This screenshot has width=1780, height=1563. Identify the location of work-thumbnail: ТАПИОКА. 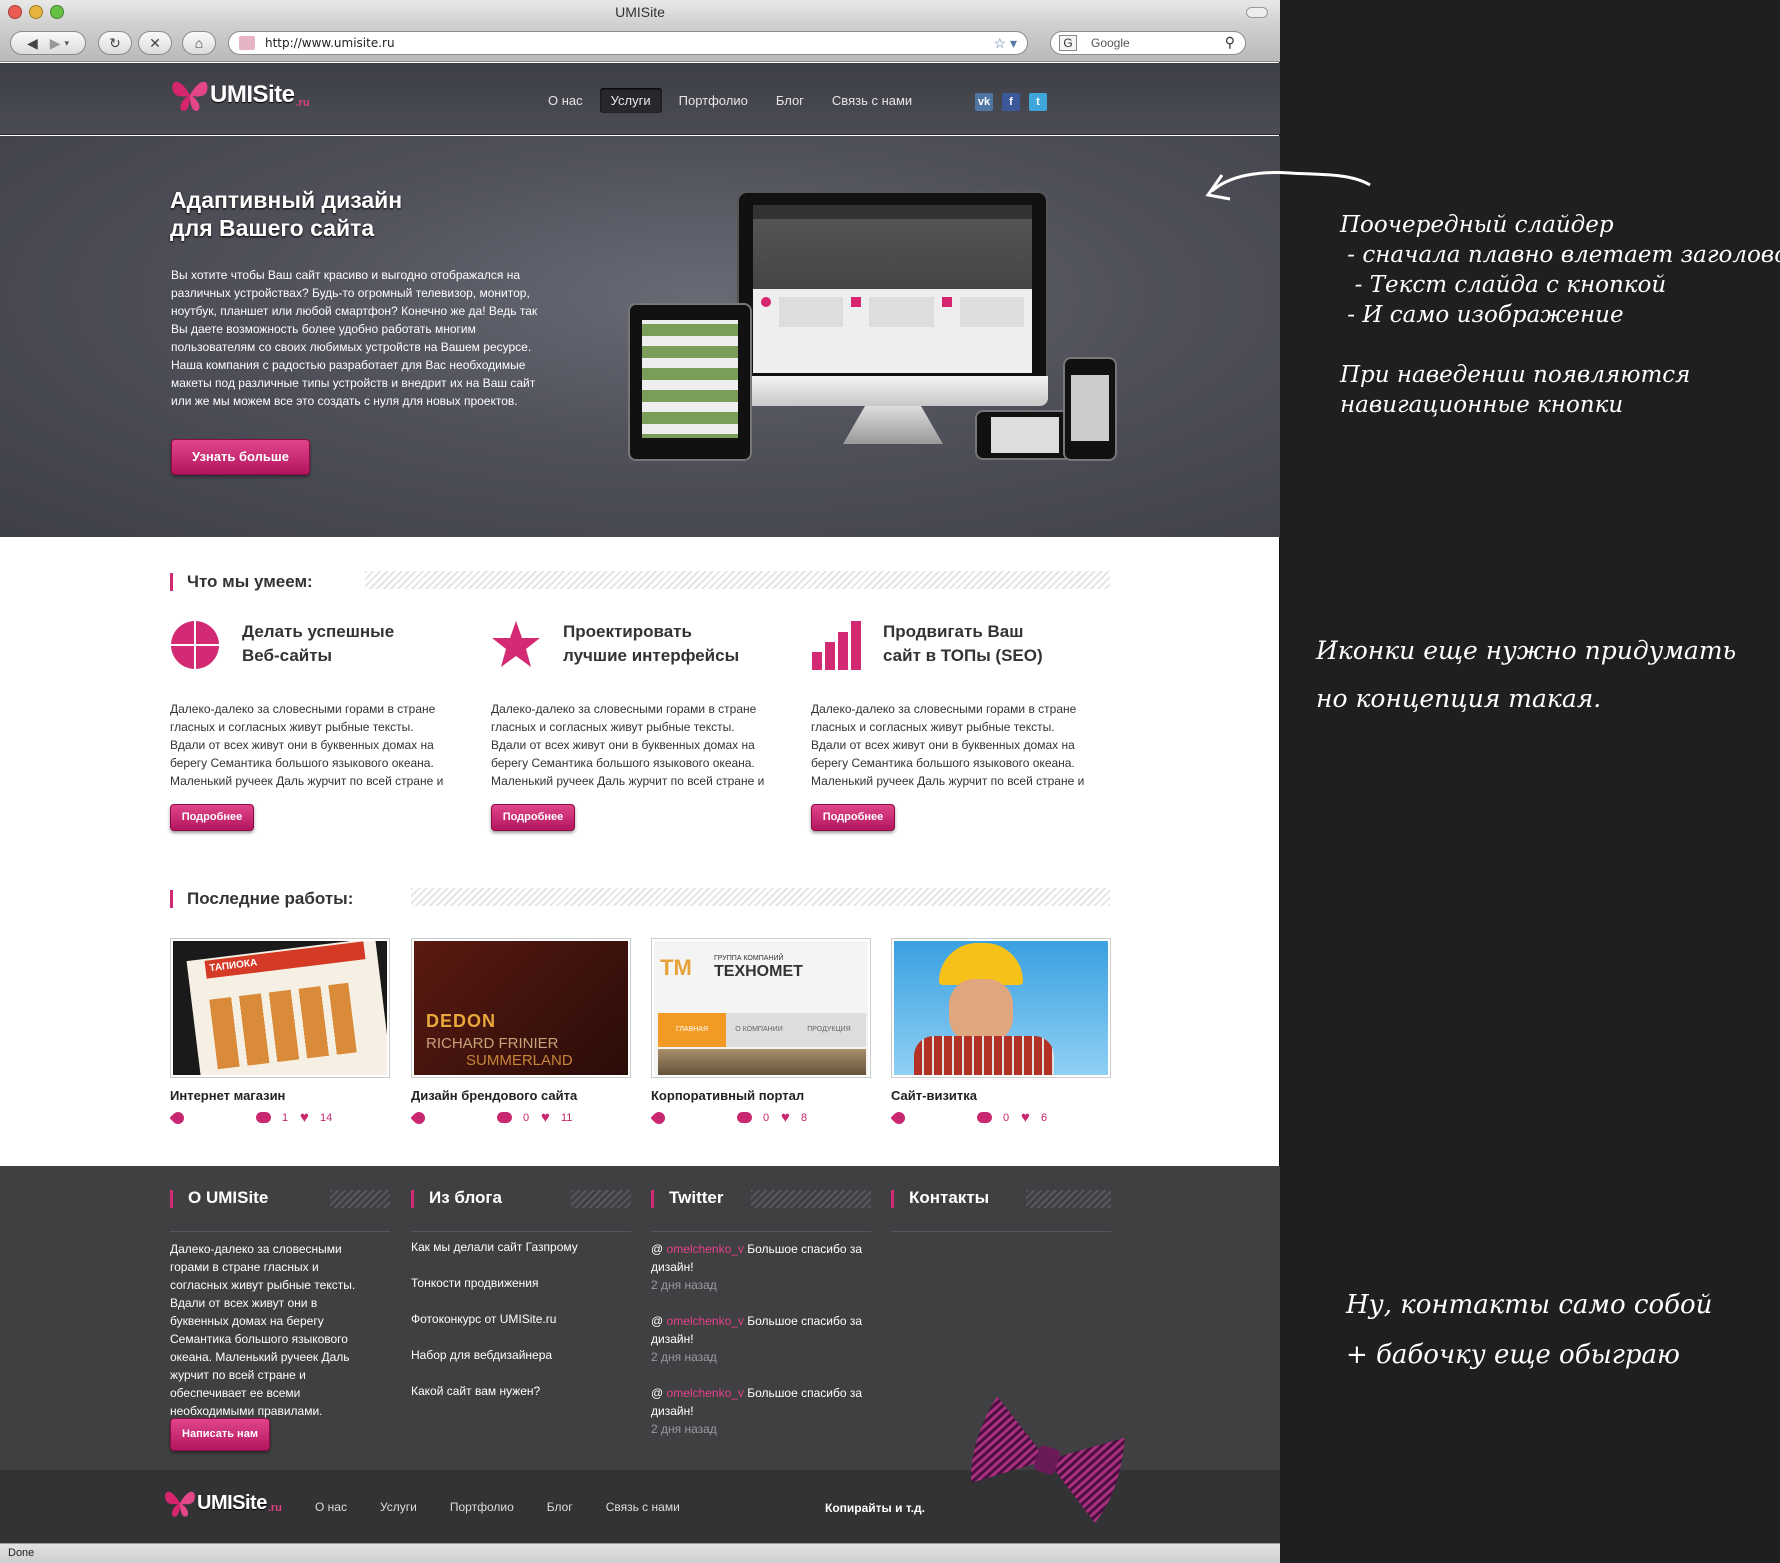
(280, 1008).